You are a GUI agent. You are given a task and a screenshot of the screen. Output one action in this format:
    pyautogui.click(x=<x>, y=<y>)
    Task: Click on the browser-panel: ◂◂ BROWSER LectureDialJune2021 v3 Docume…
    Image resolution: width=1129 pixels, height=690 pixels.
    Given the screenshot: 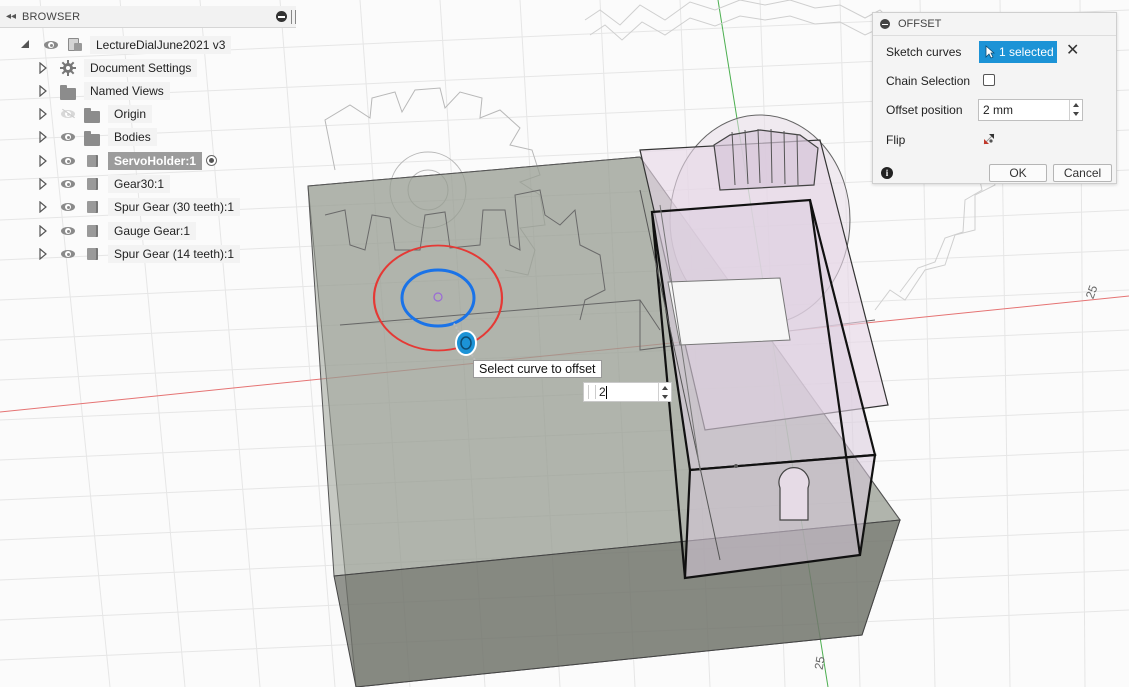 What is the action you would take?
    pyautogui.click(x=148, y=140)
    